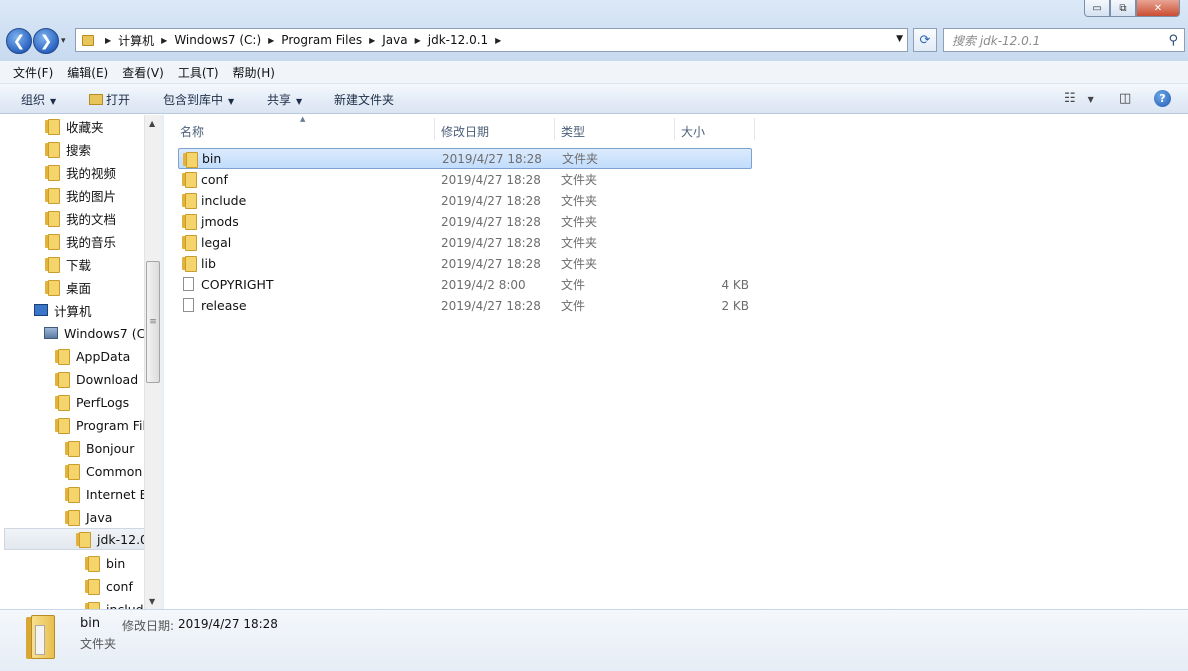 This screenshot has width=1188, height=671. What do you see at coordinates (573, 285) in the screenshot?
I see `file-type: 文件` at bounding box center [573, 285].